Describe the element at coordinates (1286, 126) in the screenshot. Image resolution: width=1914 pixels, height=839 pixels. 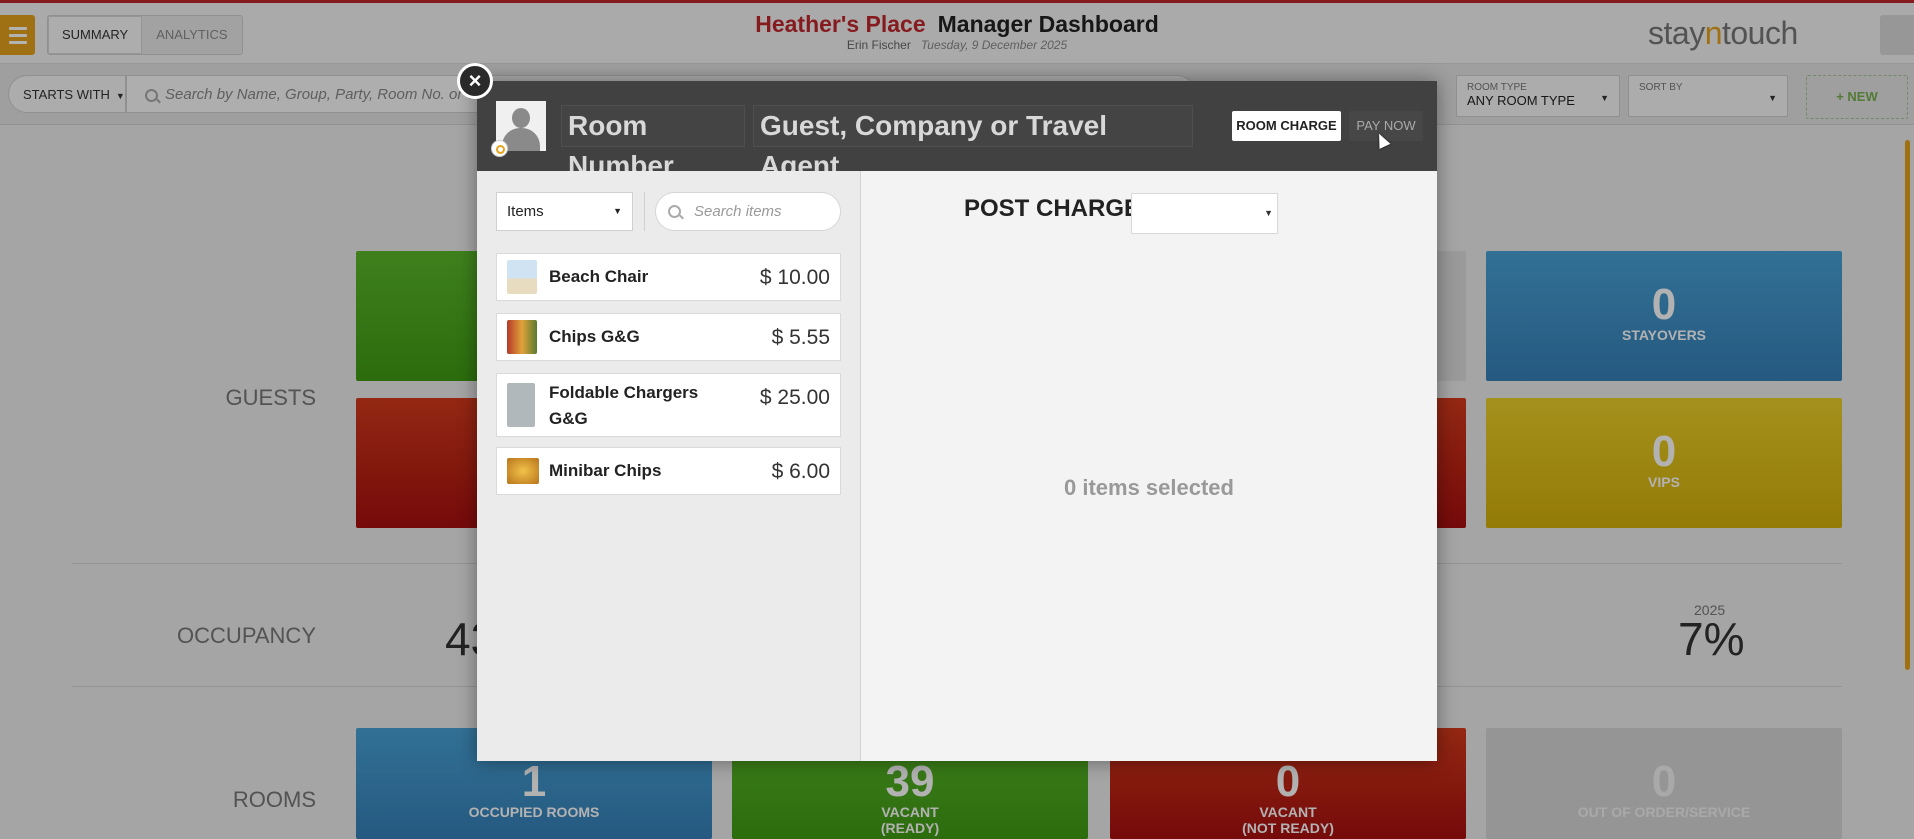
I see `room-charge-button: ROOM CHARGE` at that location.